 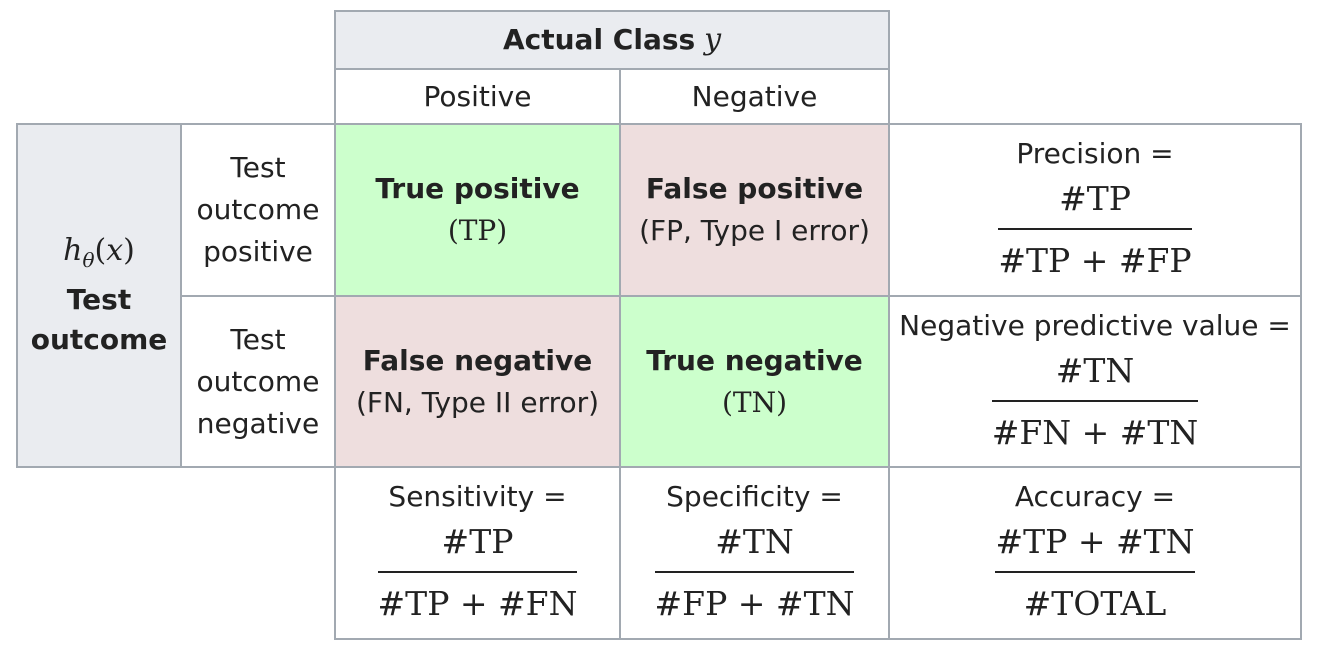 What do you see at coordinates (99, 339) in the screenshot?
I see `test-outcome-title-line2: outcome` at bounding box center [99, 339].